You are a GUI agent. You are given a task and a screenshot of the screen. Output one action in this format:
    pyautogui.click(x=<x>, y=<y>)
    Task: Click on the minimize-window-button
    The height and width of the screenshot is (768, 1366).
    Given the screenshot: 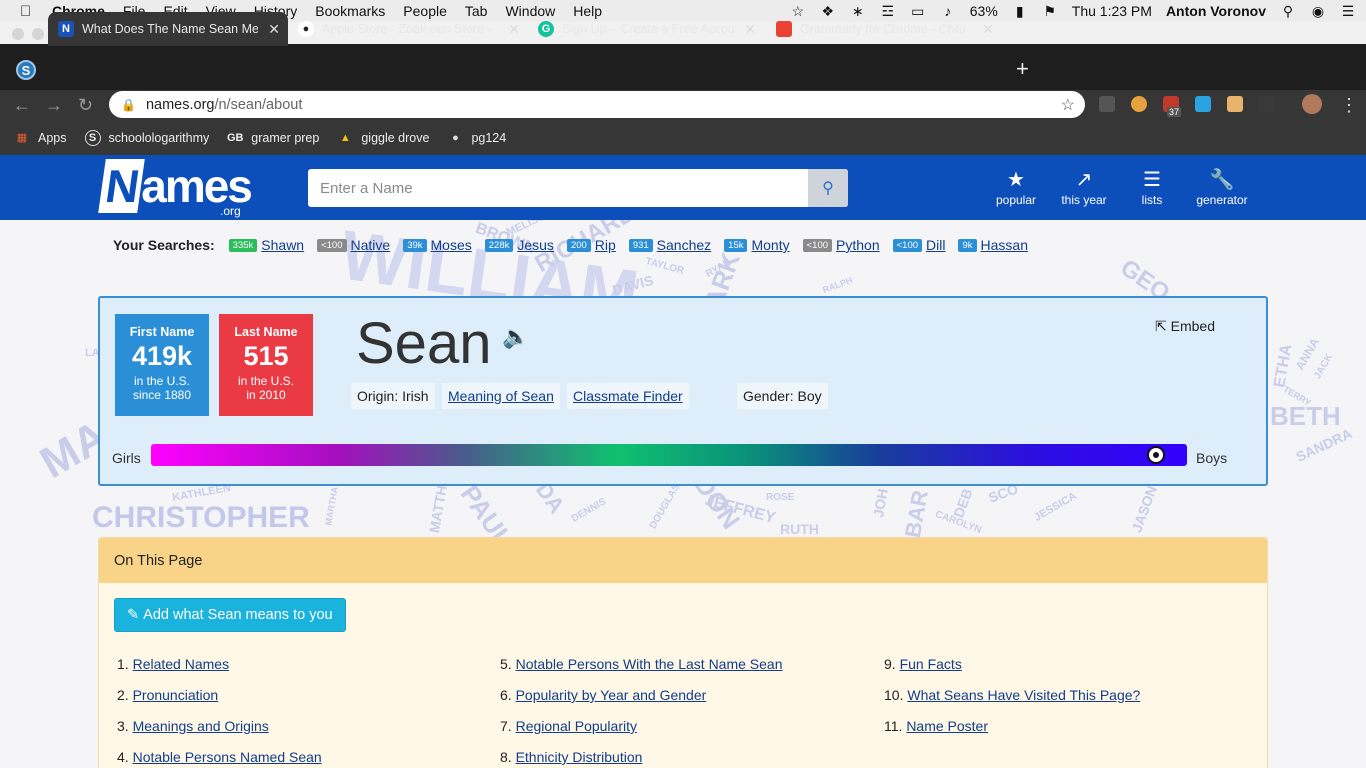 What is the action you would take?
    pyautogui.click(x=38, y=34)
    